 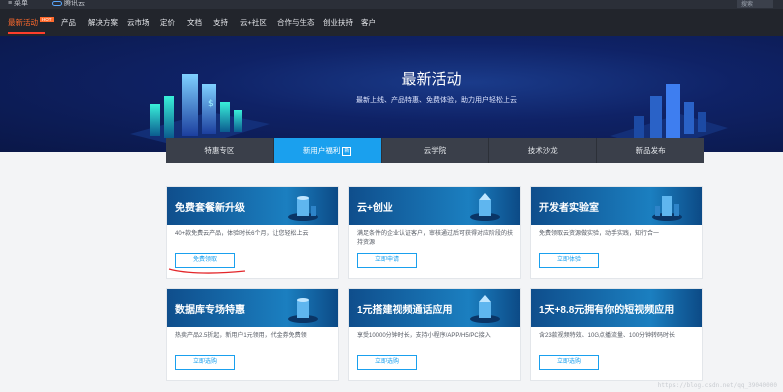 What do you see at coordinates (296, 22) in the screenshot?
I see `nav-item-partners: 合作与生态` at bounding box center [296, 22].